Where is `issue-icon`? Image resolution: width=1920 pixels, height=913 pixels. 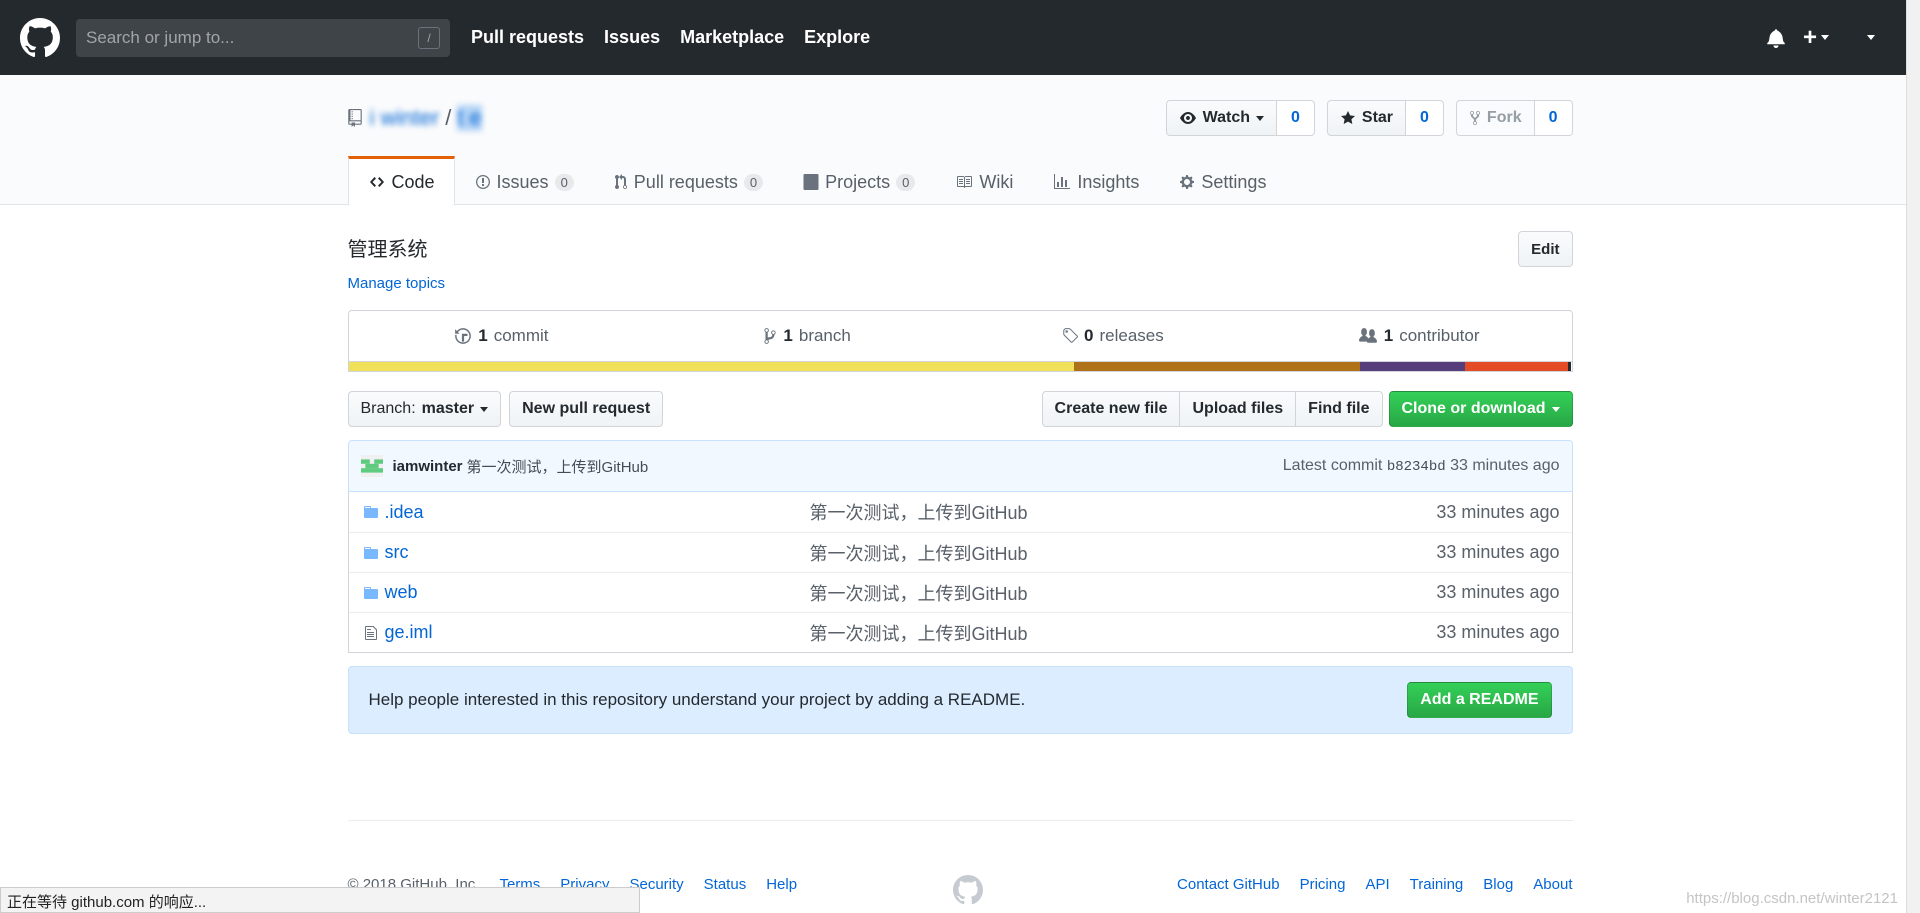
issue-icon is located at coordinates (482, 182).